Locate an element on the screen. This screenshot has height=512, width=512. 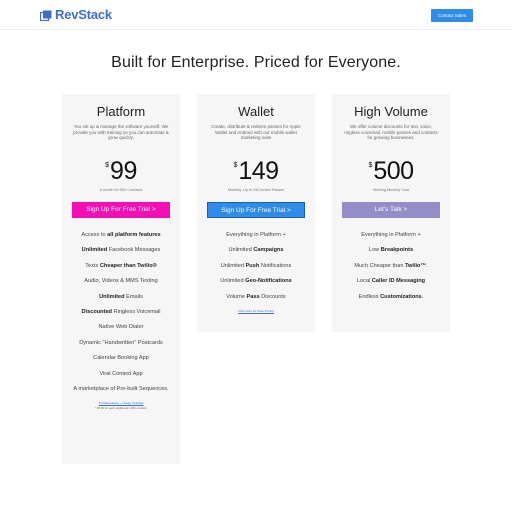
contact-sales-button: Contact Sales is located at coordinates (452, 15).